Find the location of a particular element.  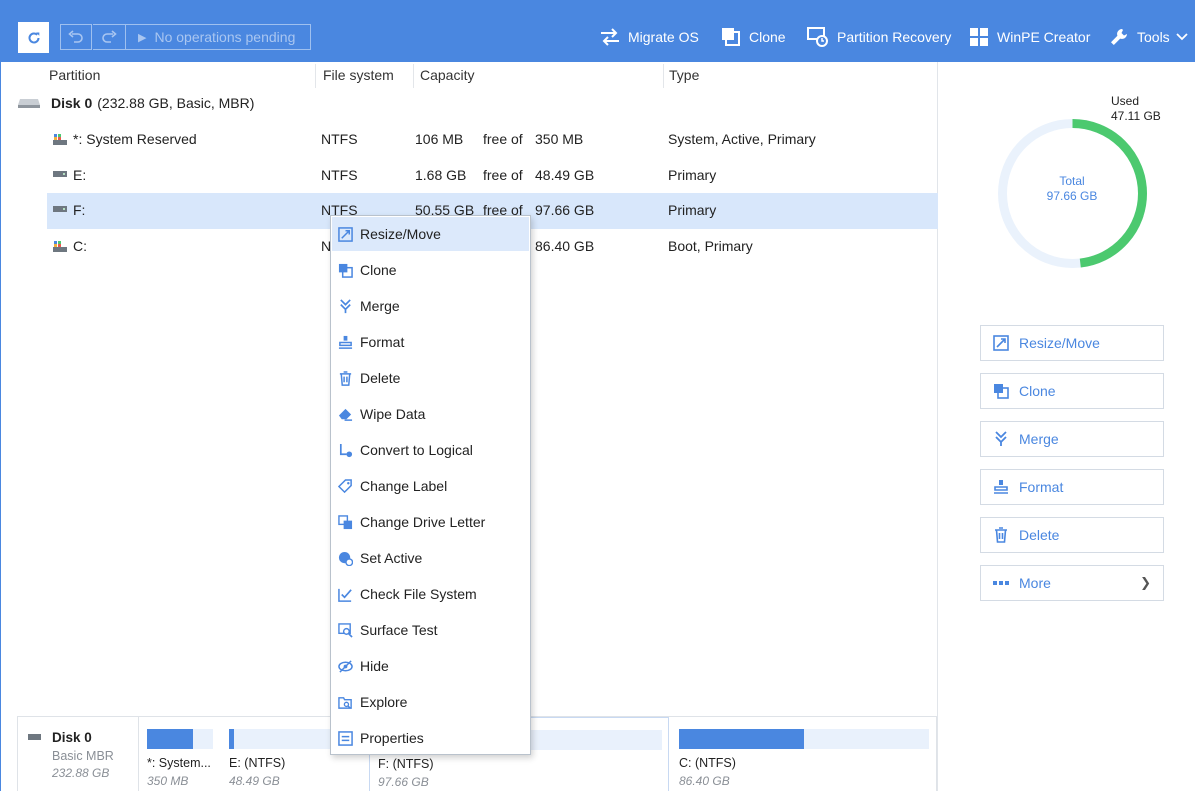

menu-item-resize-move: Resize/Move is located at coordinates (430, 234).